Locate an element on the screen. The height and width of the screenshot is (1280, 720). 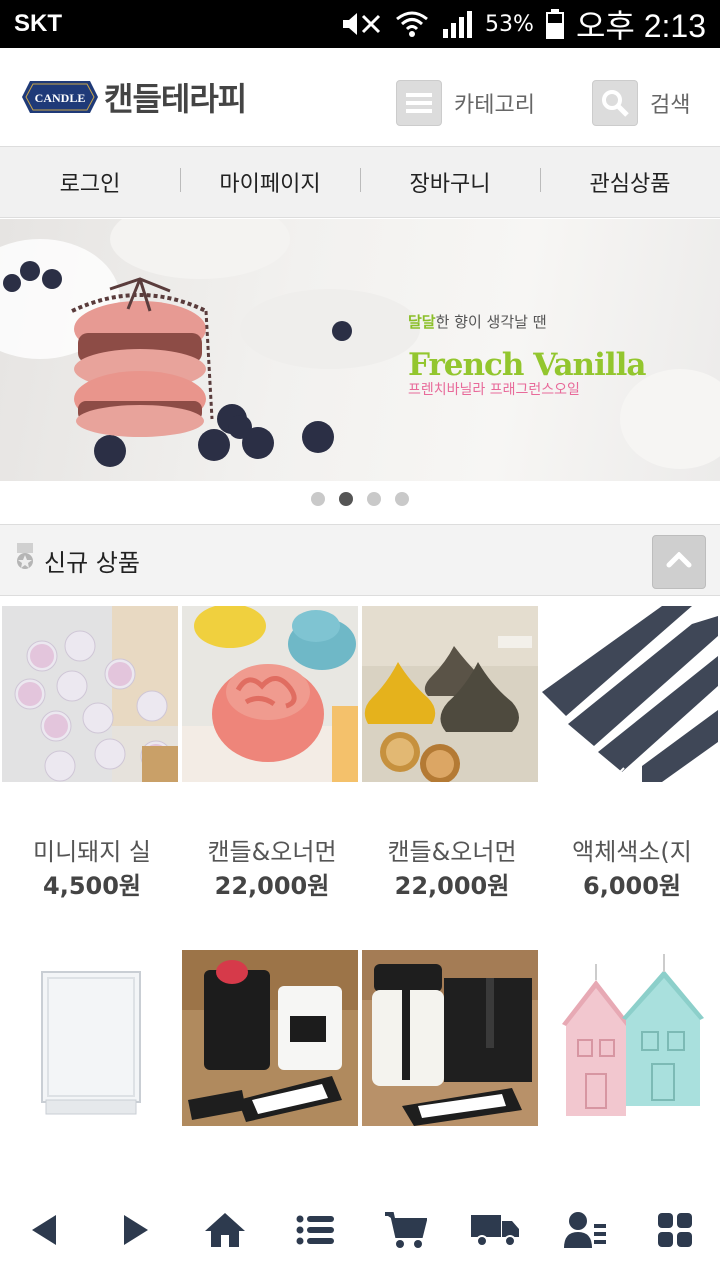
category-label: 카테고리 is located at coordinates (494, 105).